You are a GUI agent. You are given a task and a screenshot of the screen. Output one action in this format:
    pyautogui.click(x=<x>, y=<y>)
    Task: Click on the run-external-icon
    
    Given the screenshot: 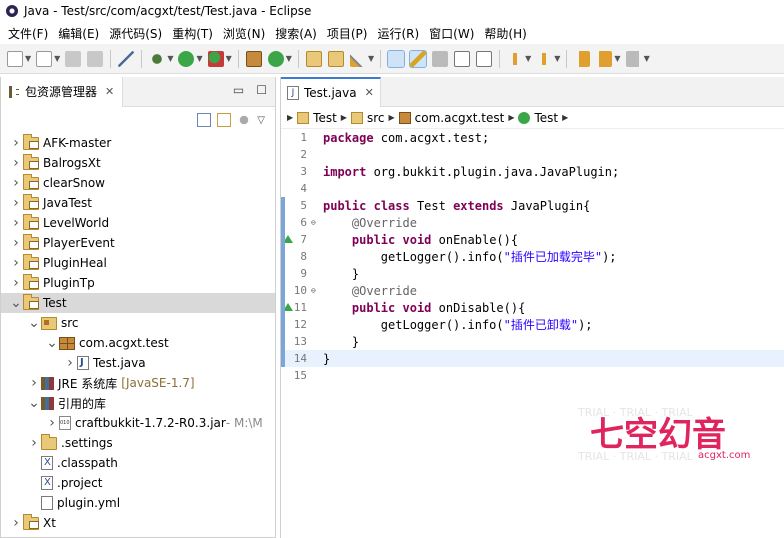 What is the action you would take?
    pyautogui.click(x=215, y=58)
    